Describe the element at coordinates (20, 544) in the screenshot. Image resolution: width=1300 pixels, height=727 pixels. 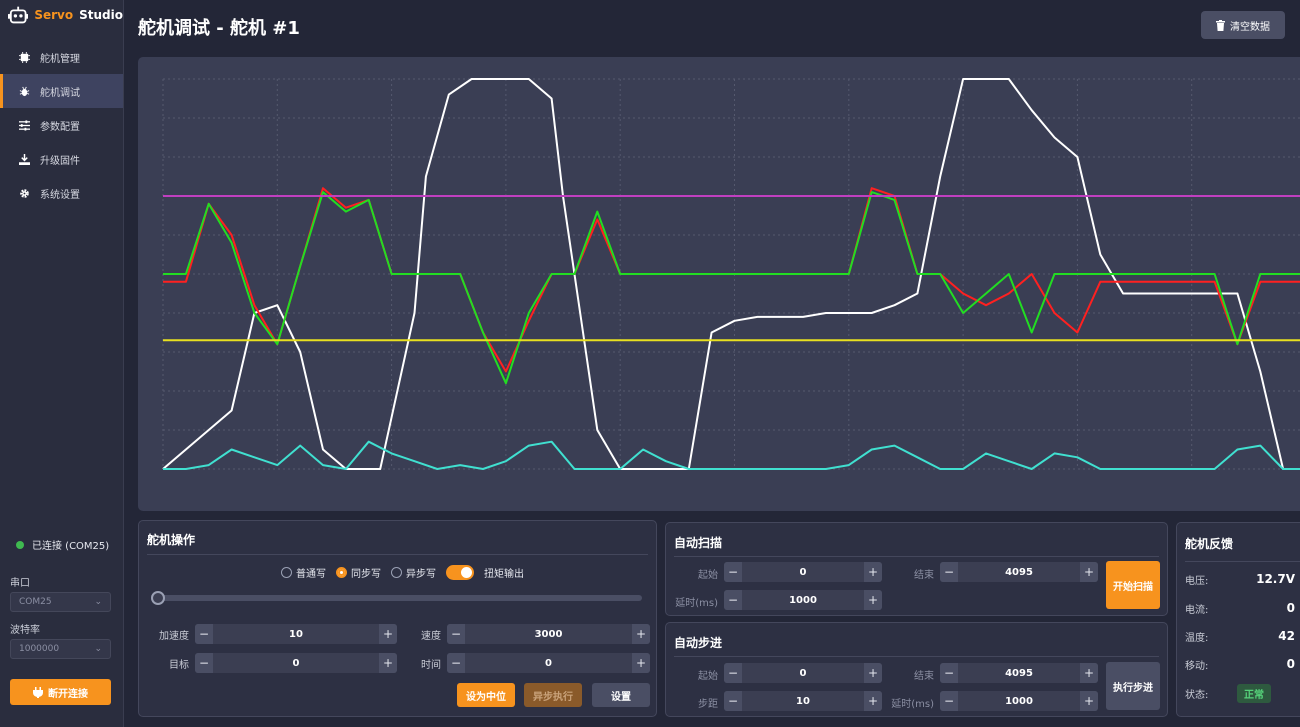
I see `status-dot` at that location.